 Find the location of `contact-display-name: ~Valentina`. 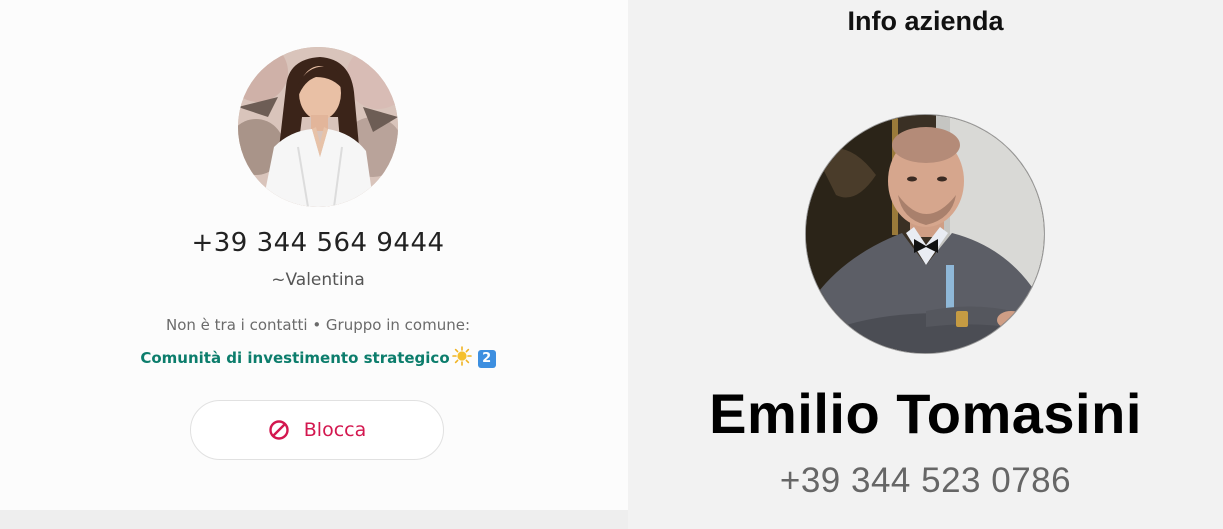

contact-display-name: ~Valentina is located at coordinates (318, 280).